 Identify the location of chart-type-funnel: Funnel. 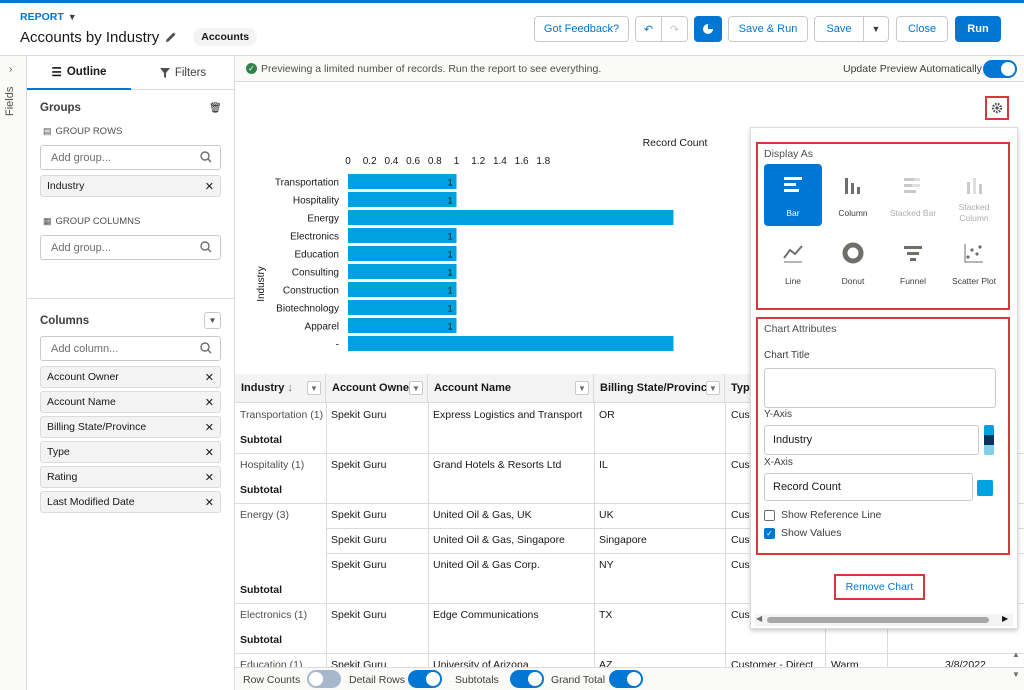
(913, 263).